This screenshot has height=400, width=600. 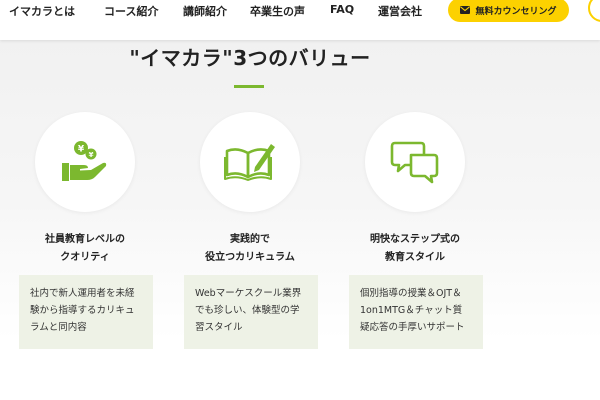 I want to click on value-description-line-2: 1on1MTG＆チャット質, so click(x=411, y=310).